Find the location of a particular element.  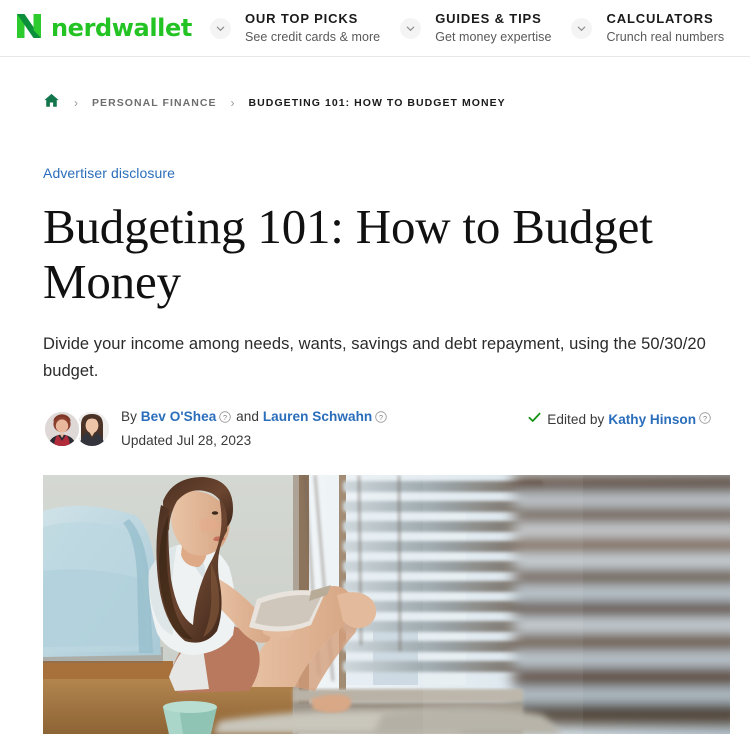

nav-item-subtitle: See credit cards & more is located at coordinates (312, 36).